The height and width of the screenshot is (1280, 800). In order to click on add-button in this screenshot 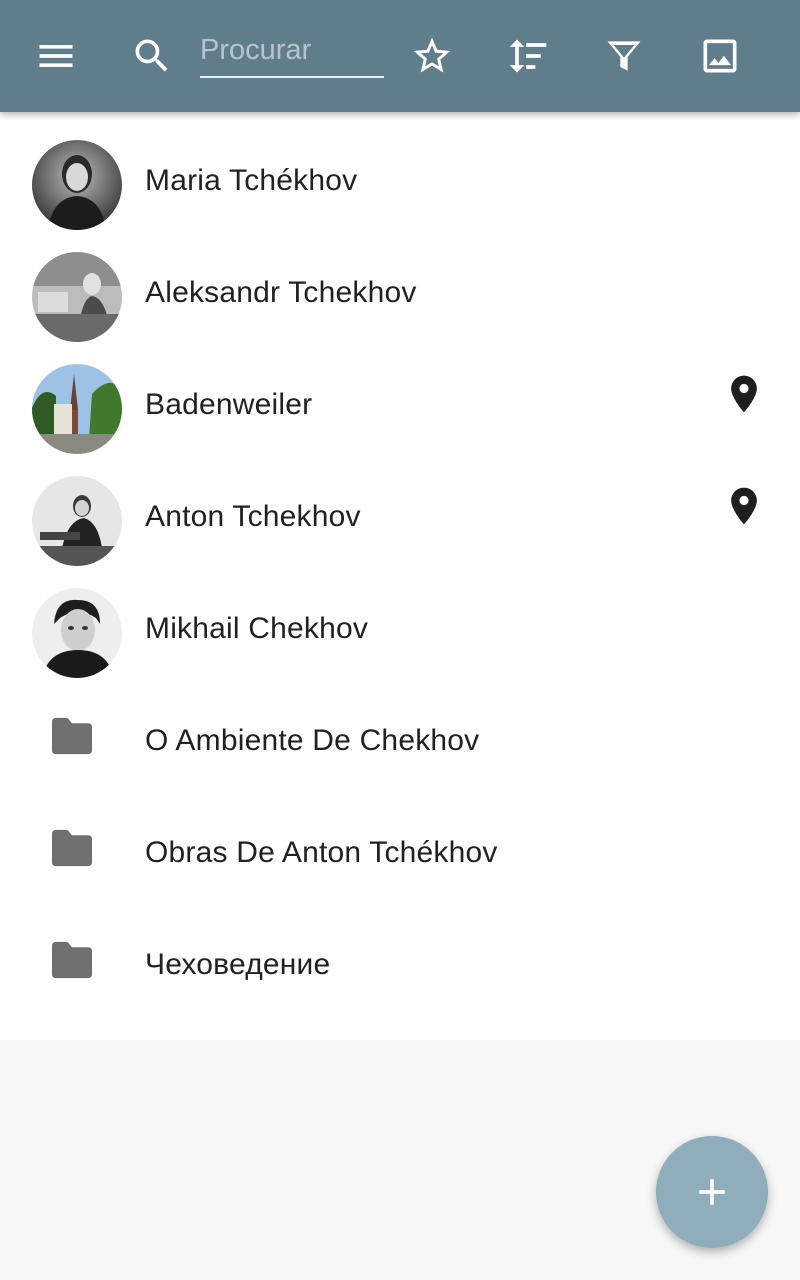, I will do `click(712, 1192)`.